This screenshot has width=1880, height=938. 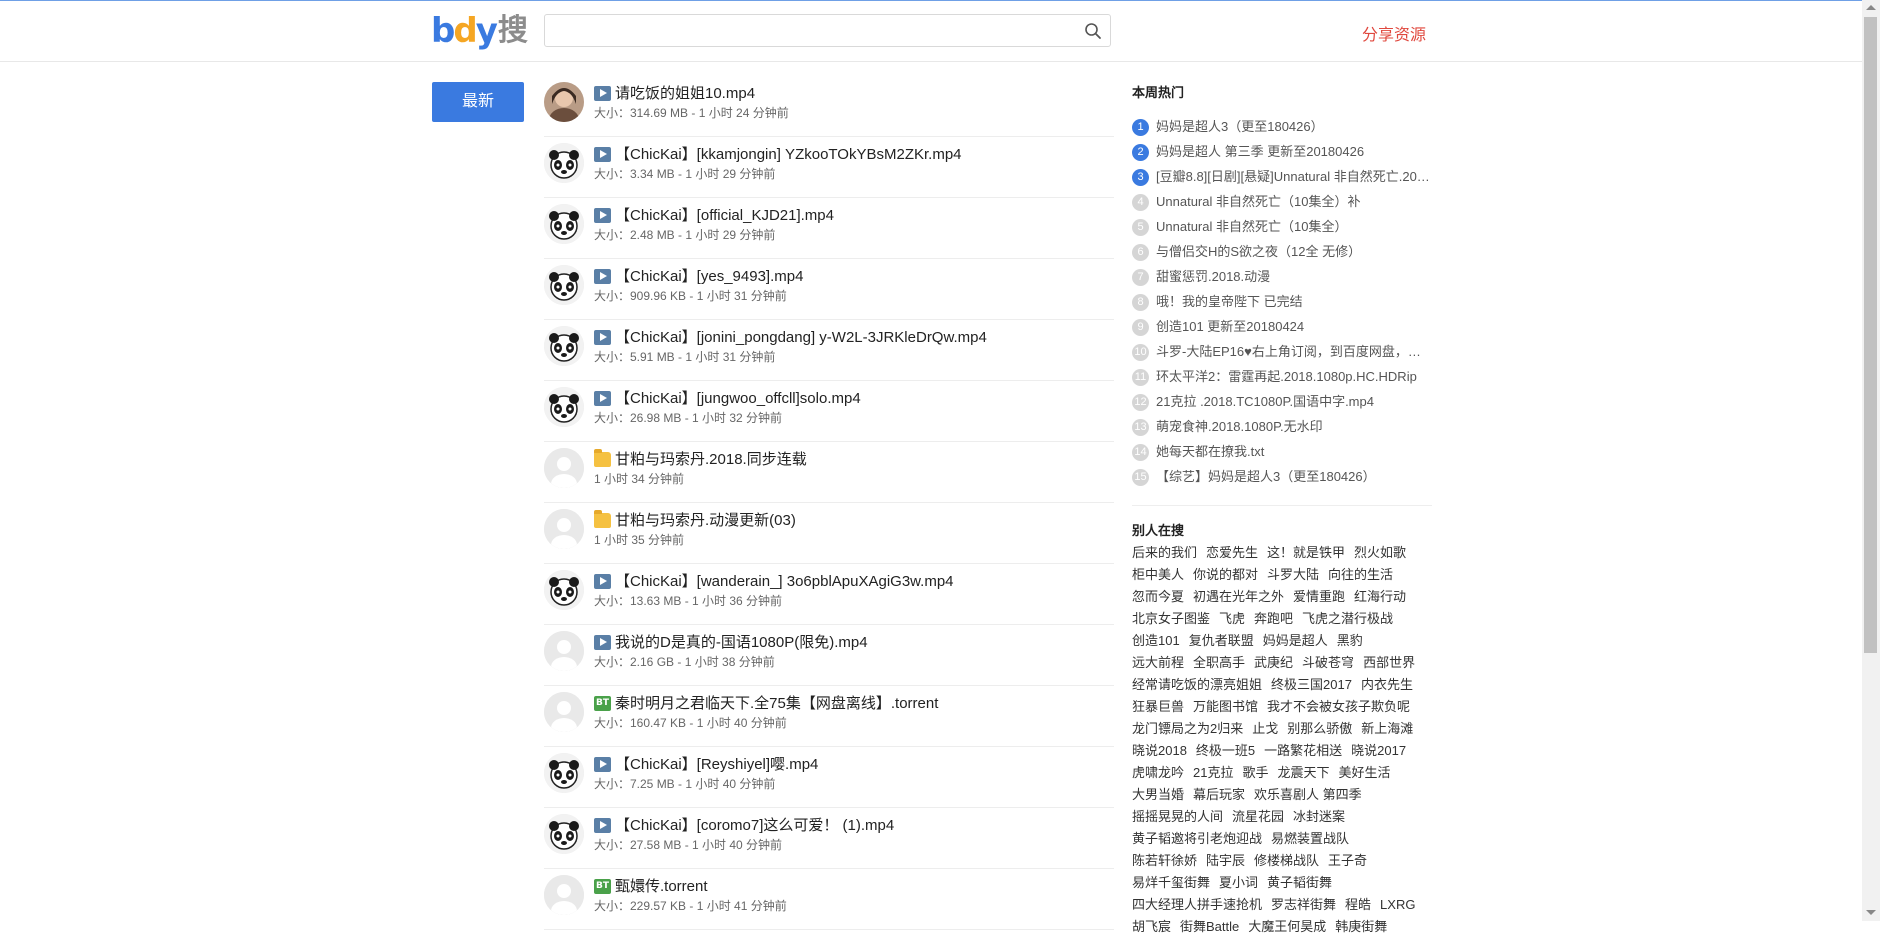 I want to click on file-list-item: 甘粕与玛索丹.动漫更新(03) 1 小时 35 分钟前, so click(x=829, y=533).